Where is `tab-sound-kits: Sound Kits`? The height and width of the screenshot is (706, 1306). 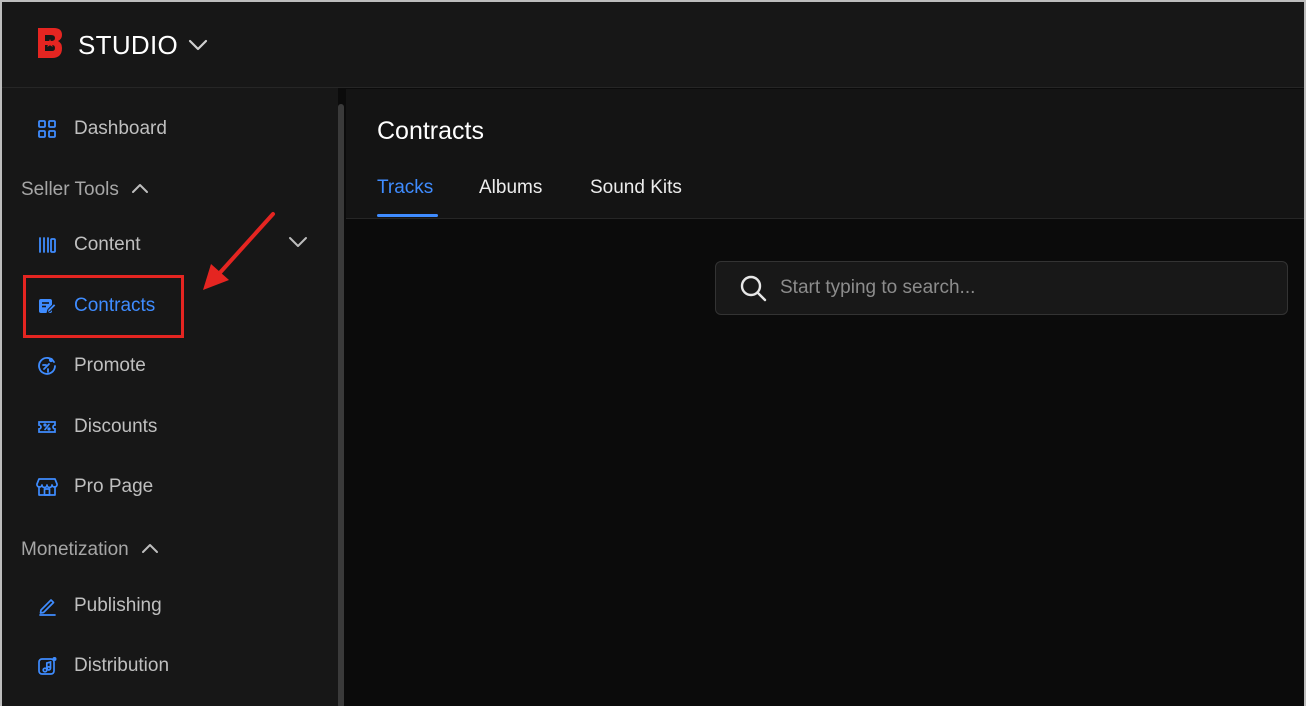 tab-sound-kits: Sound Kits is located at coordinates (636, 197).